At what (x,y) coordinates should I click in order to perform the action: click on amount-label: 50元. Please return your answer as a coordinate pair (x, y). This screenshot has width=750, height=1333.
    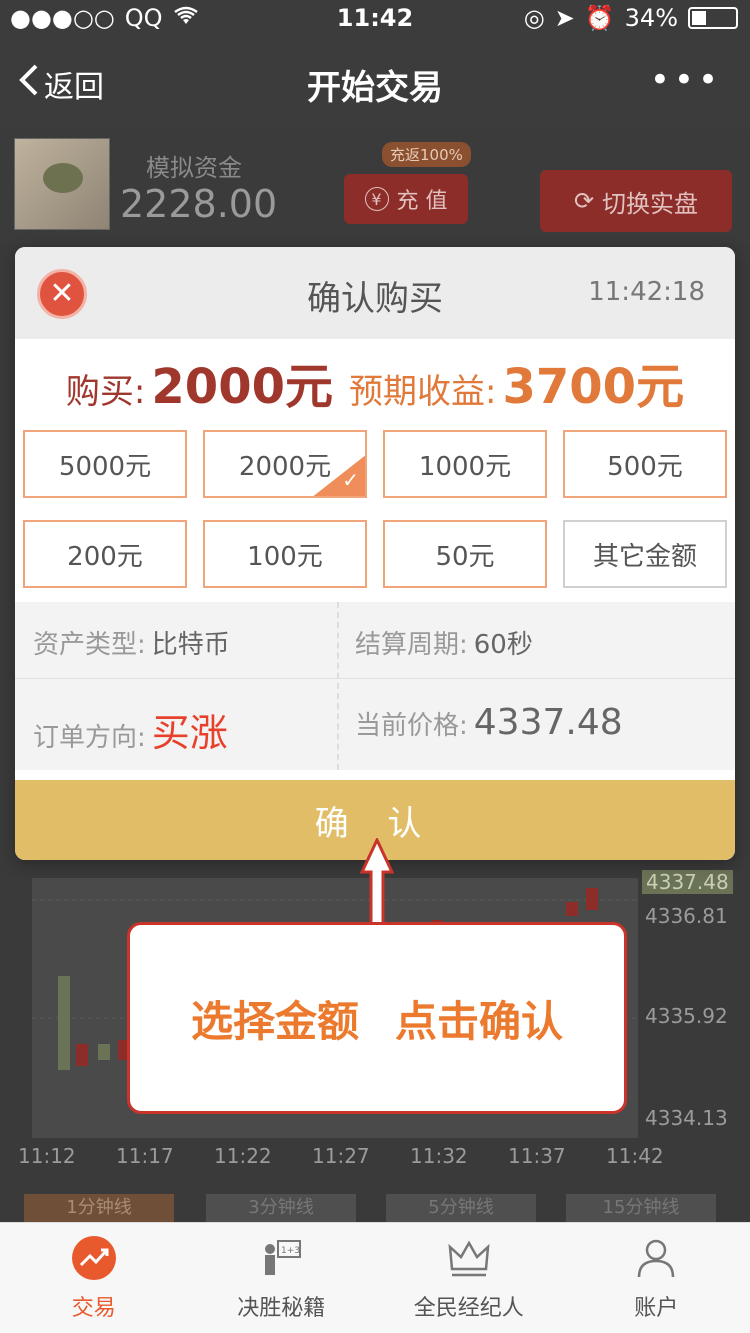
    Looking at the image, I should click on (465, 556).